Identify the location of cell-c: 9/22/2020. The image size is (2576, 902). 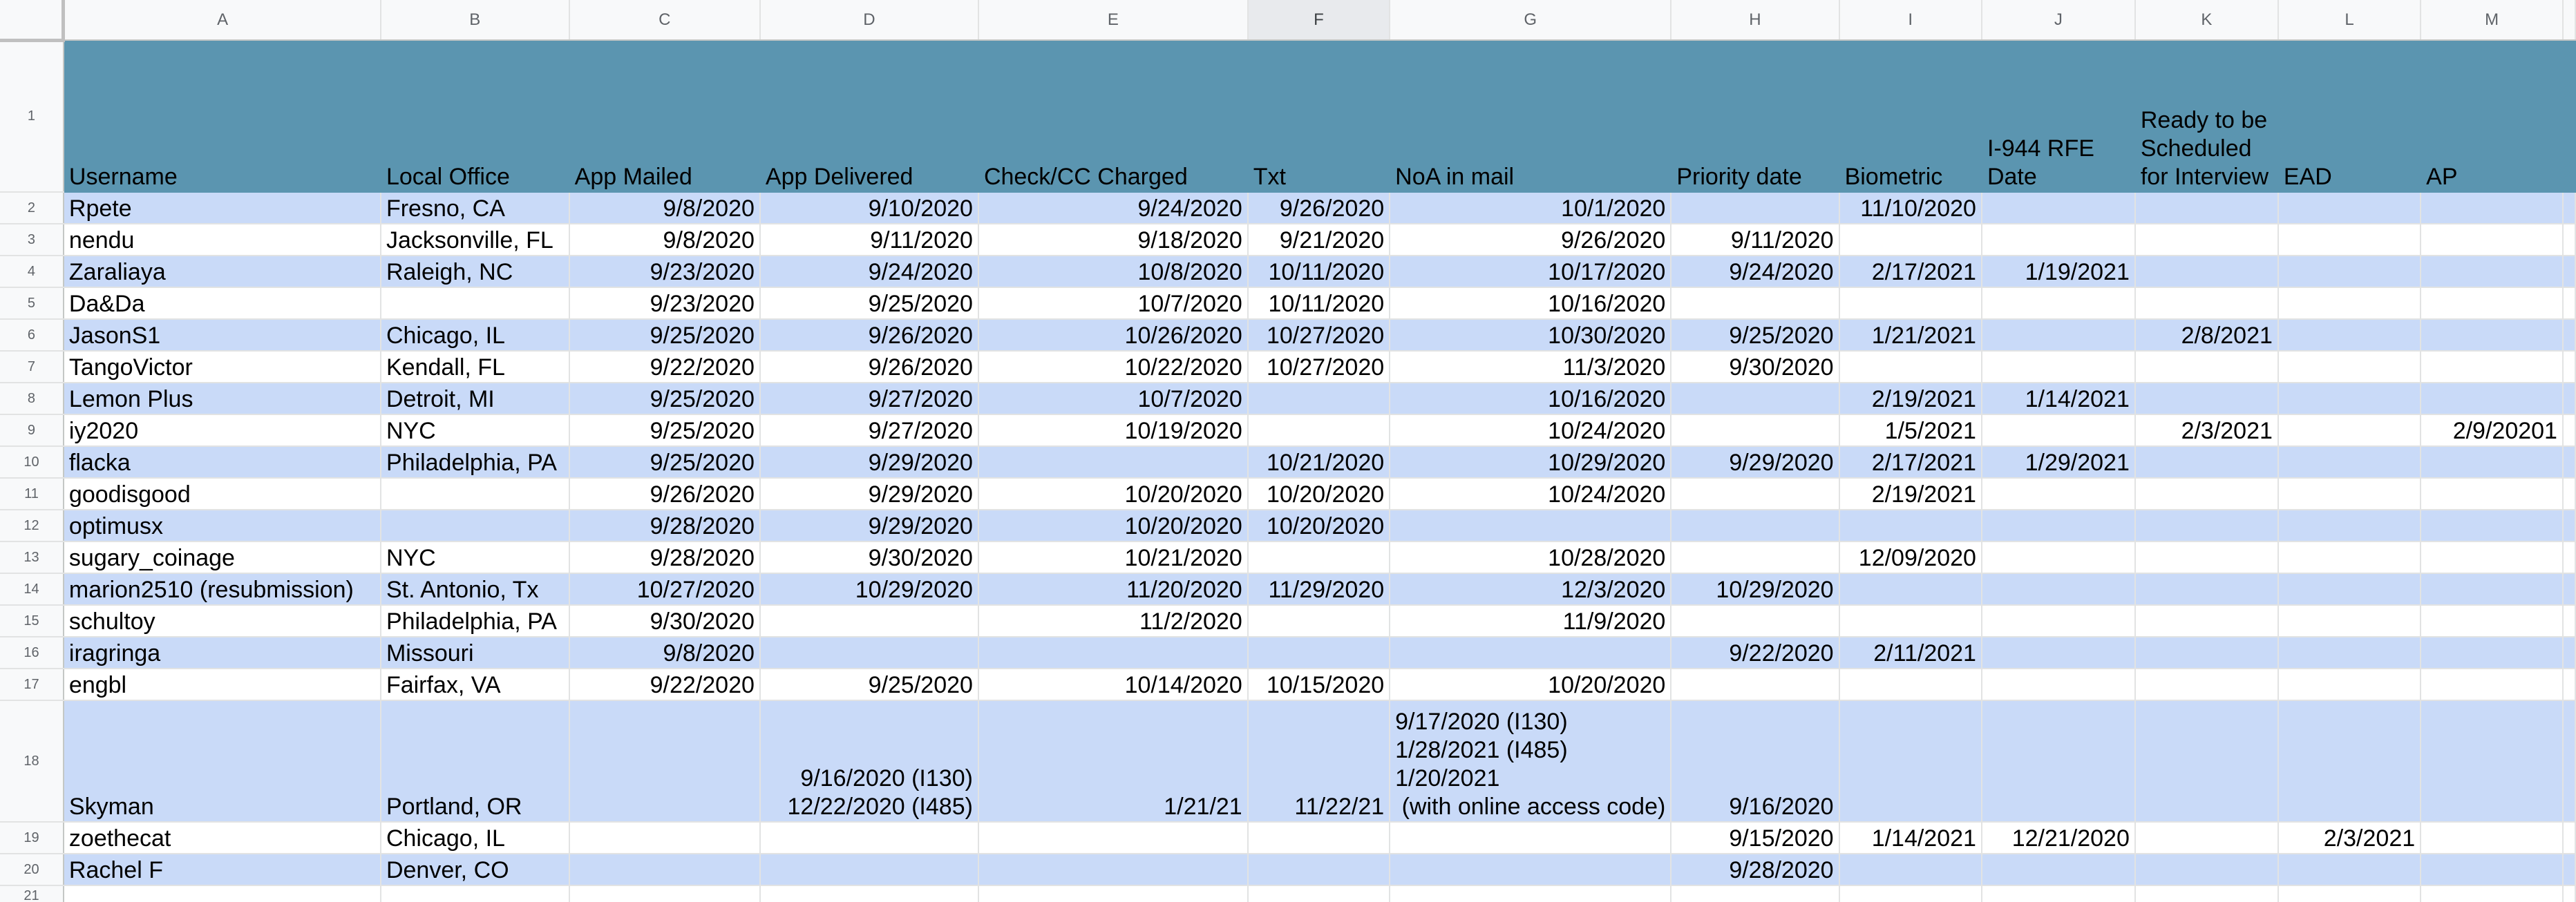
(665, 367).